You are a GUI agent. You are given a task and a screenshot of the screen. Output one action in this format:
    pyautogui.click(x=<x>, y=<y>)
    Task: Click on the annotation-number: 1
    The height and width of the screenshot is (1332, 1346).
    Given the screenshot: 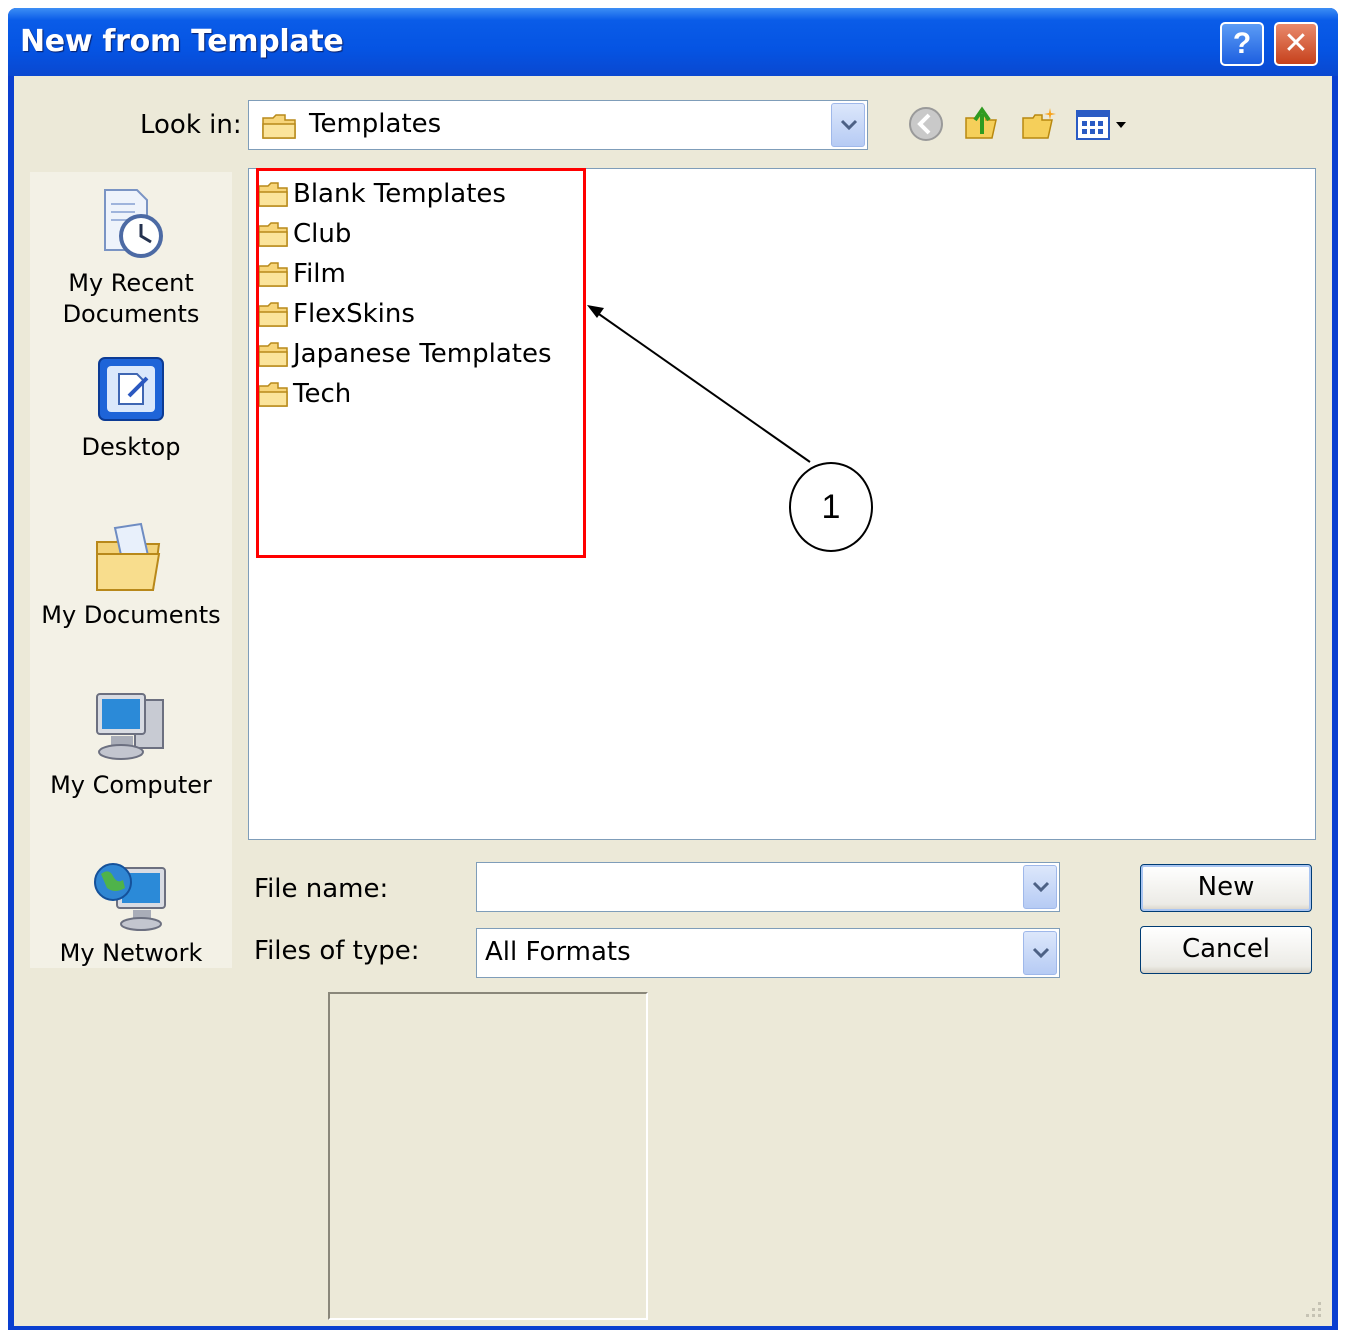 What is the action you would take?
    pyautogui.click(x=831, y=507)
    